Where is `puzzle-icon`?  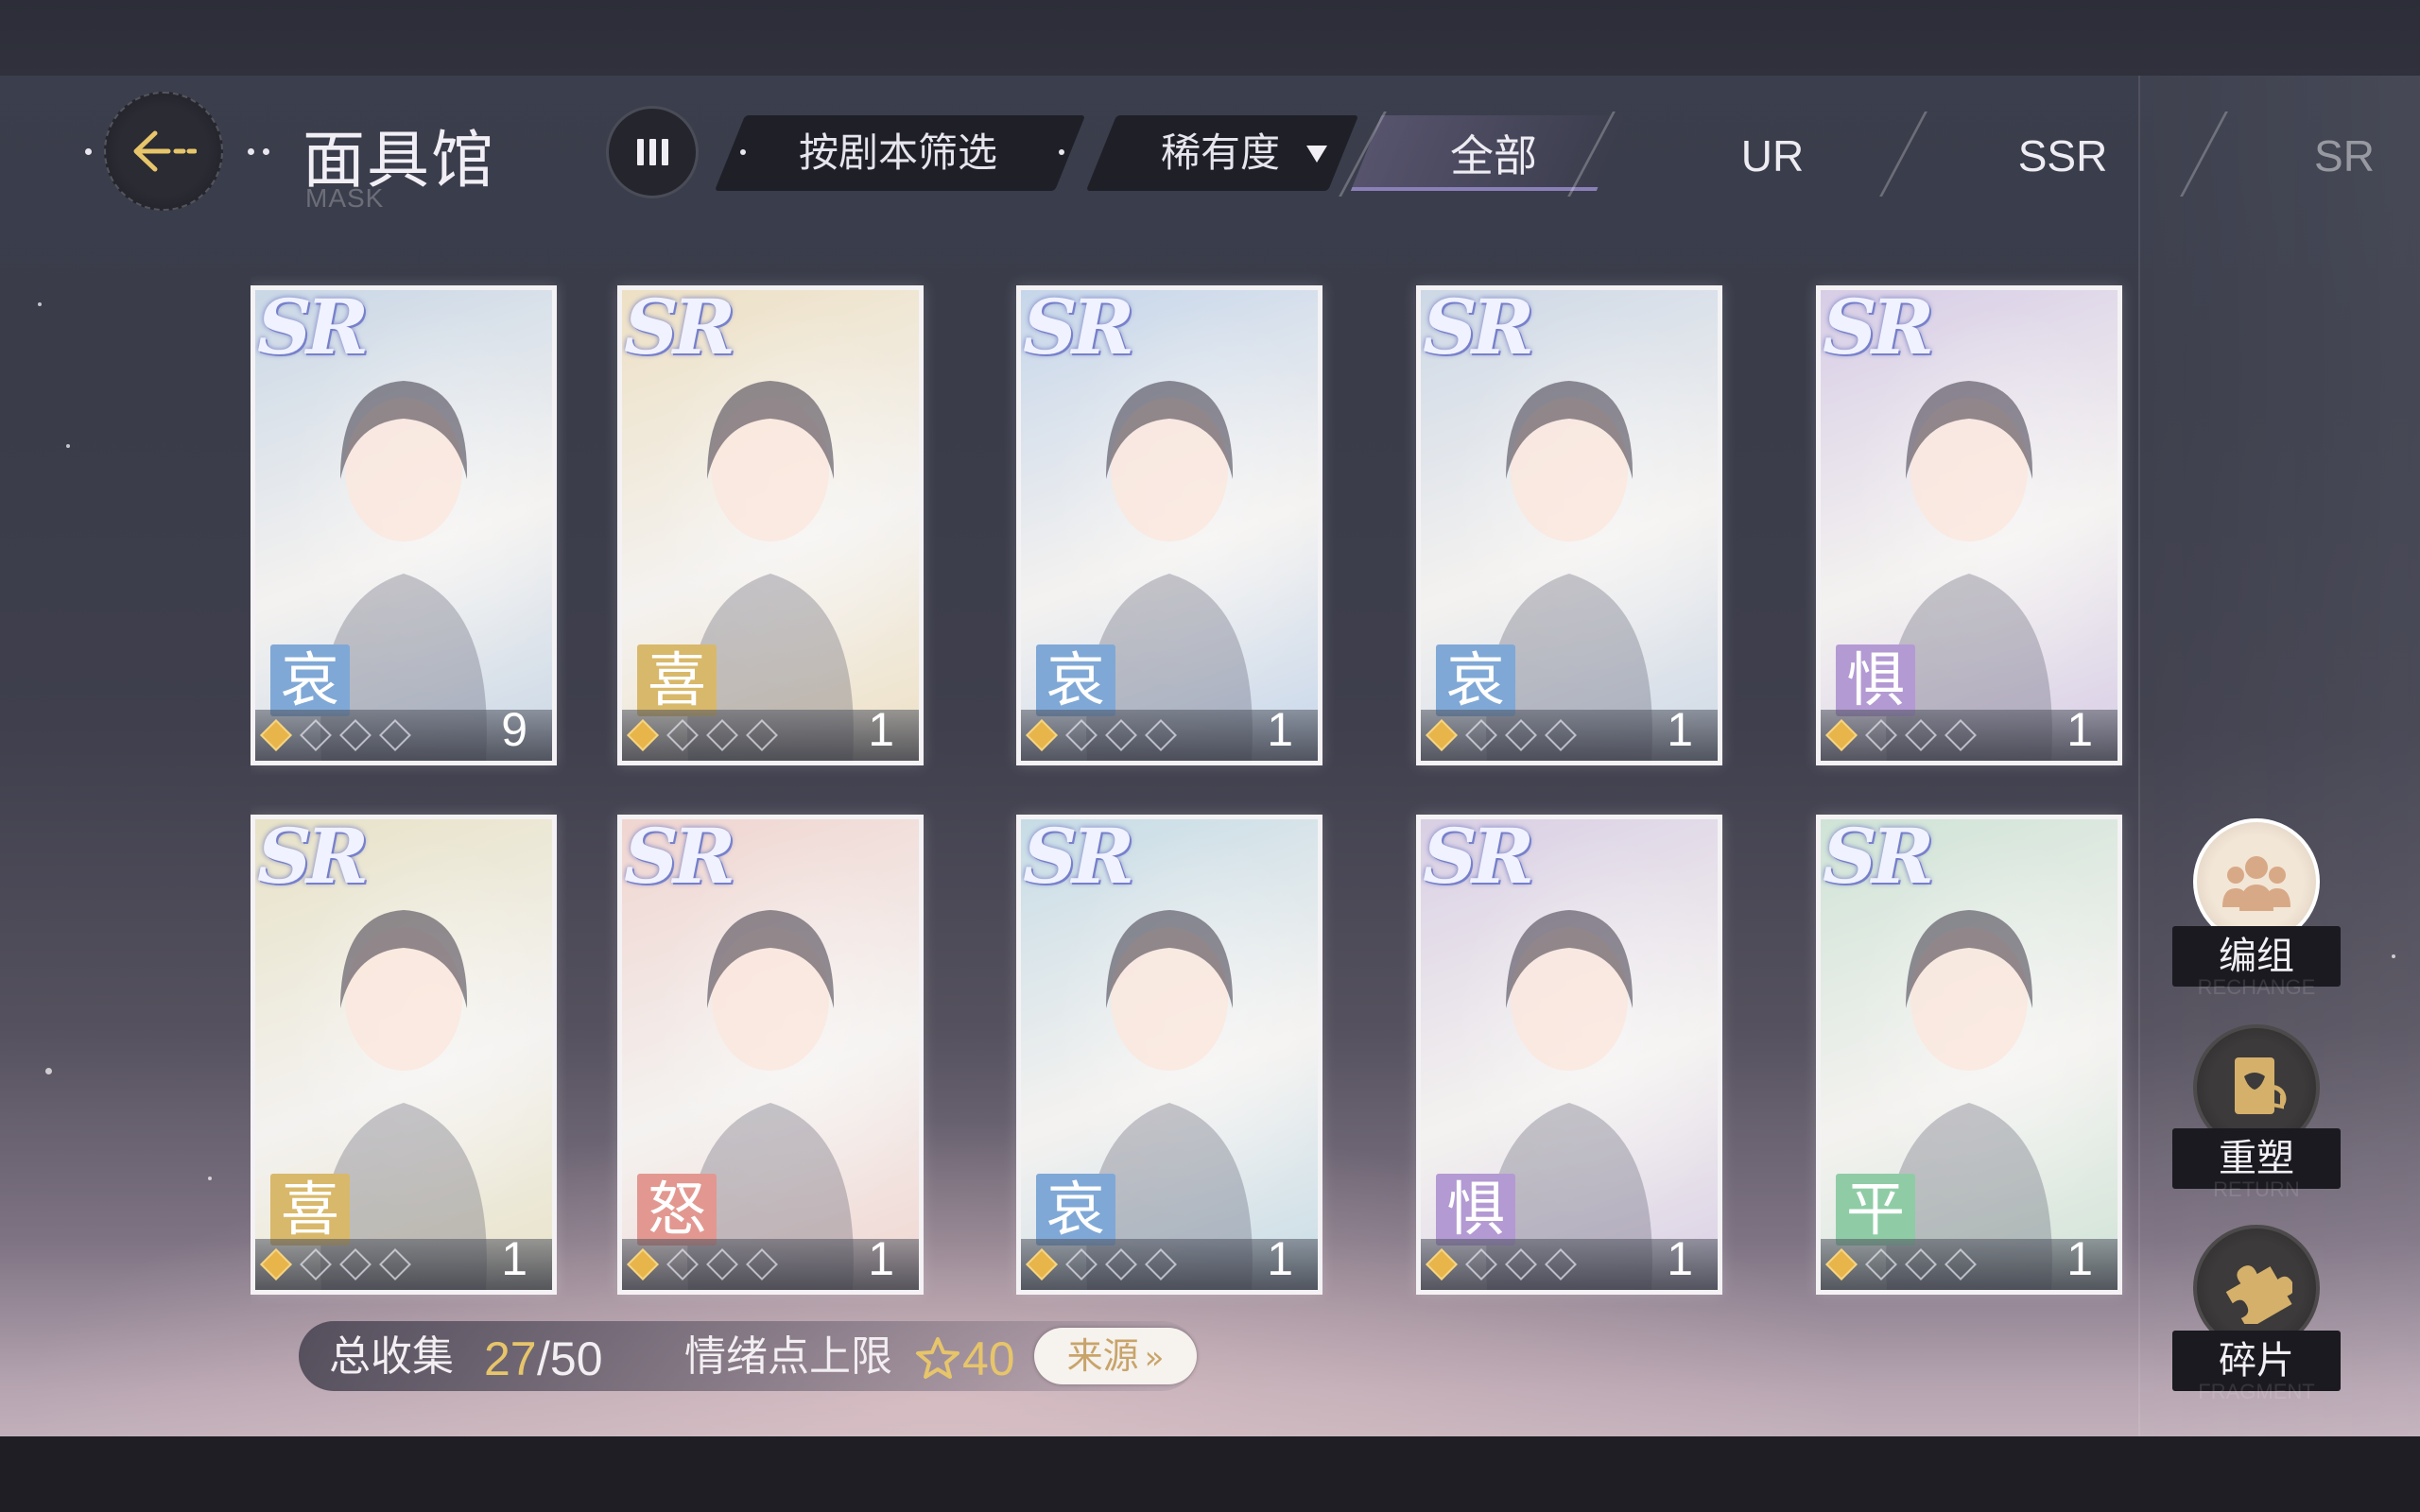
puzzle-icon is located at coordinates (2259, 1294).